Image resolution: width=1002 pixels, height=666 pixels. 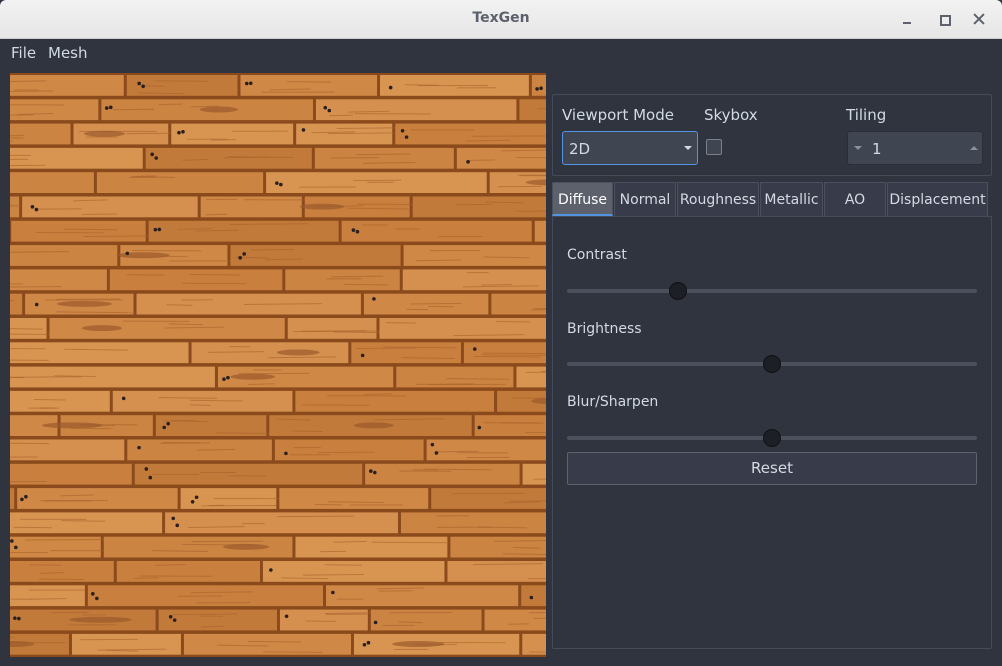 I want to click on viewport-settings-panel: Viewport Mode Skybox Tiling 2D 1, so click(x=772, y=135).